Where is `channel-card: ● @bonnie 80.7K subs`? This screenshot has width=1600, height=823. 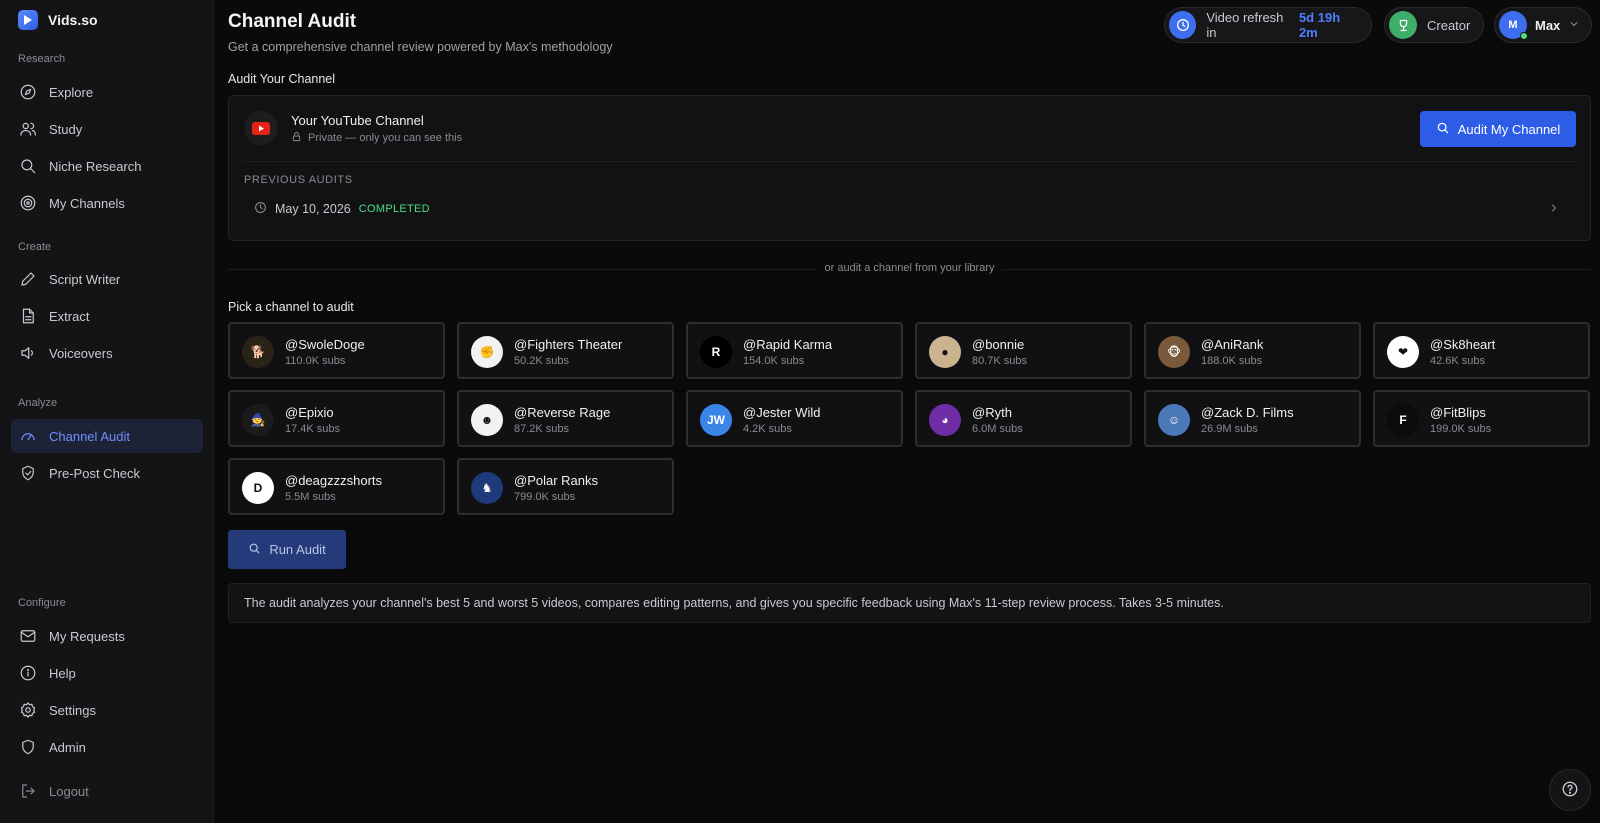
channel-card: ● @bonnie 80.7K subs is located at coordinates (1023, 350).